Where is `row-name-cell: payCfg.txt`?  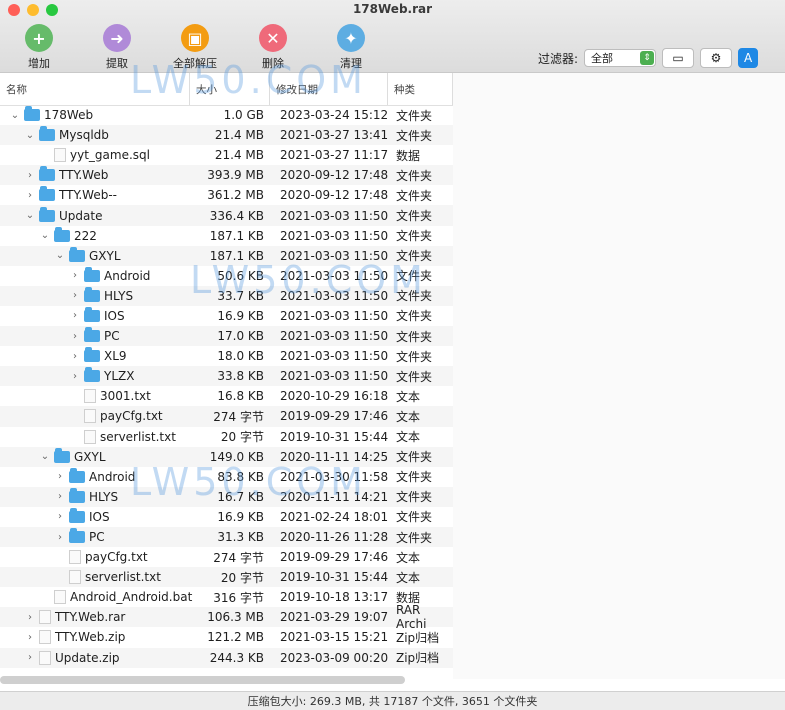
row-name-cell: payCfg.txt is located at coordinates (116, 416).